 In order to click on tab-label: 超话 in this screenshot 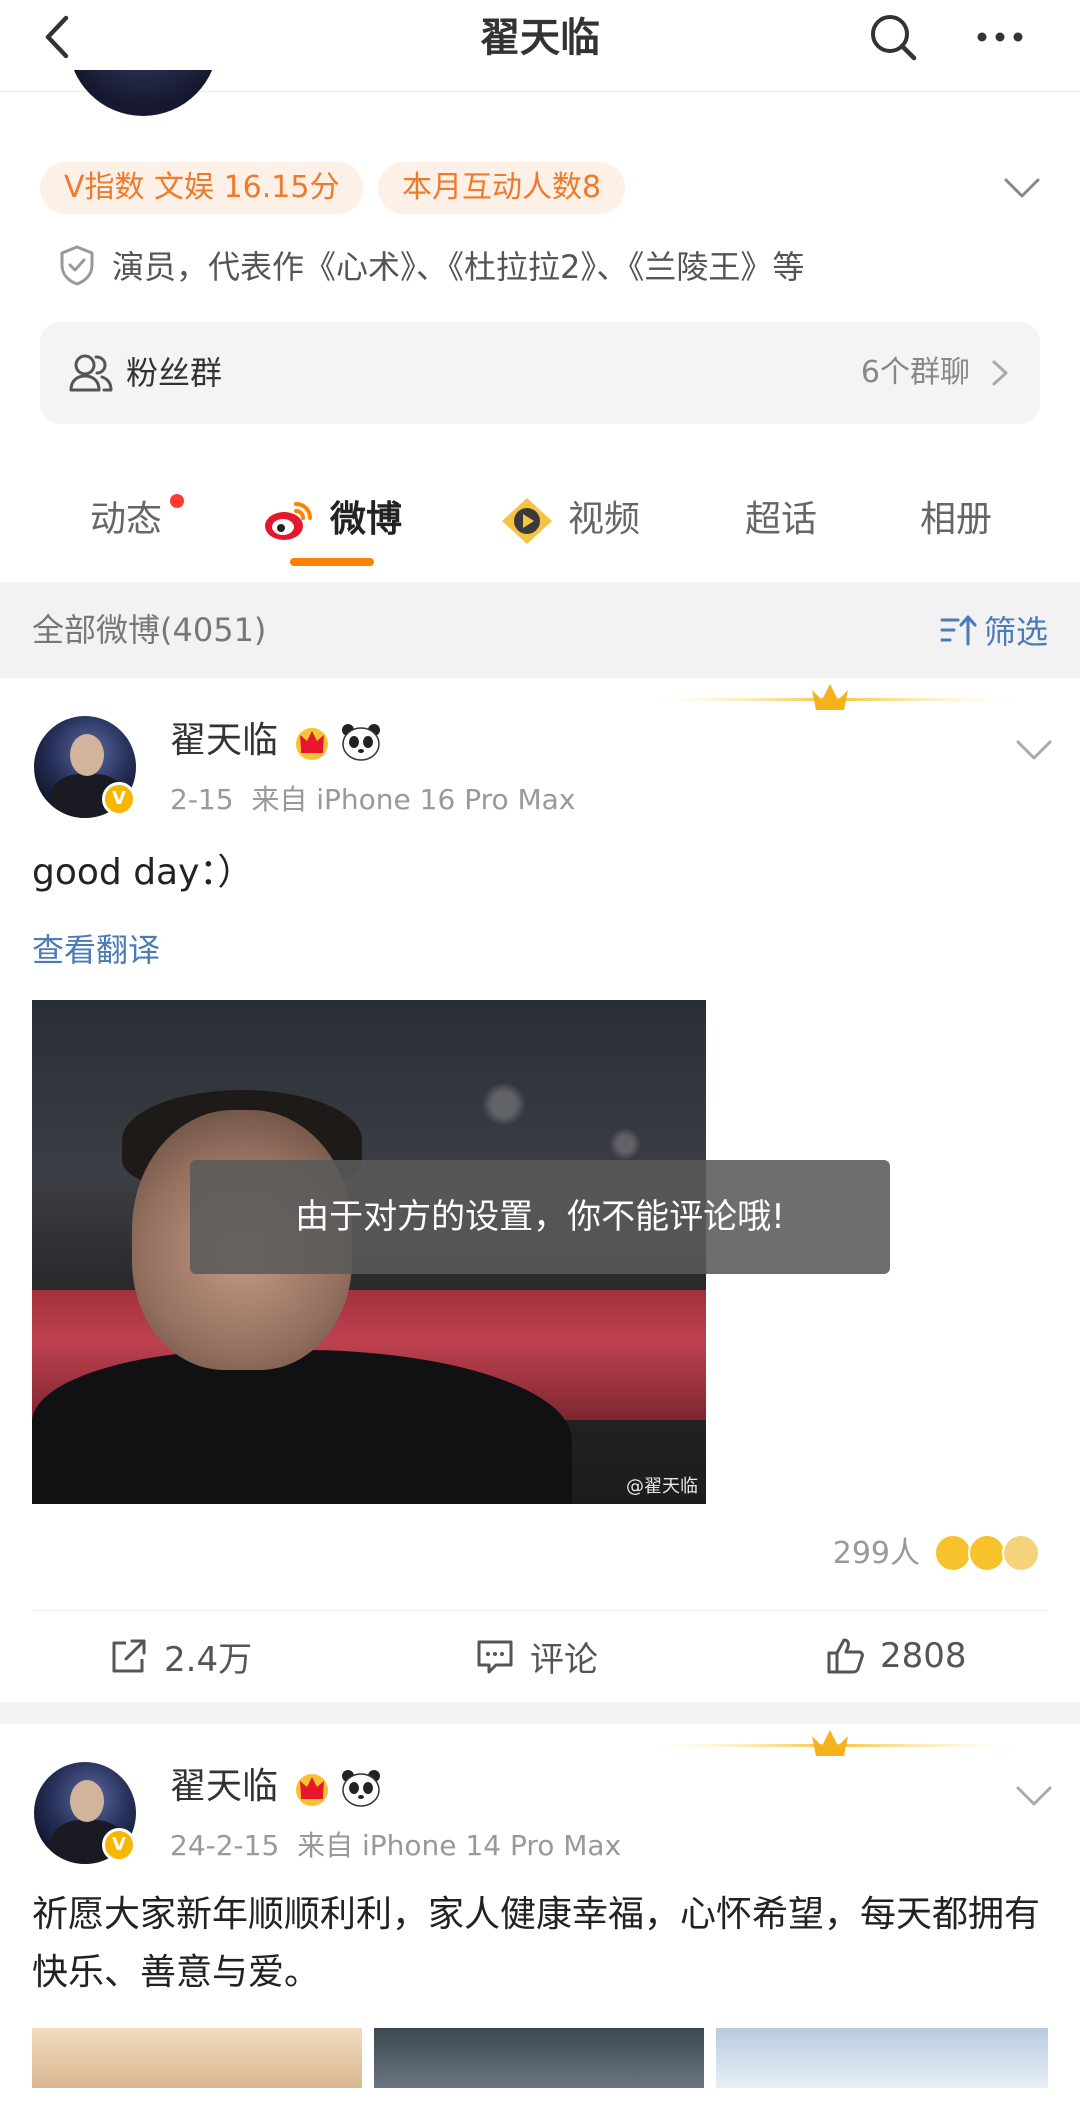, I will do `click(781, 519)`.